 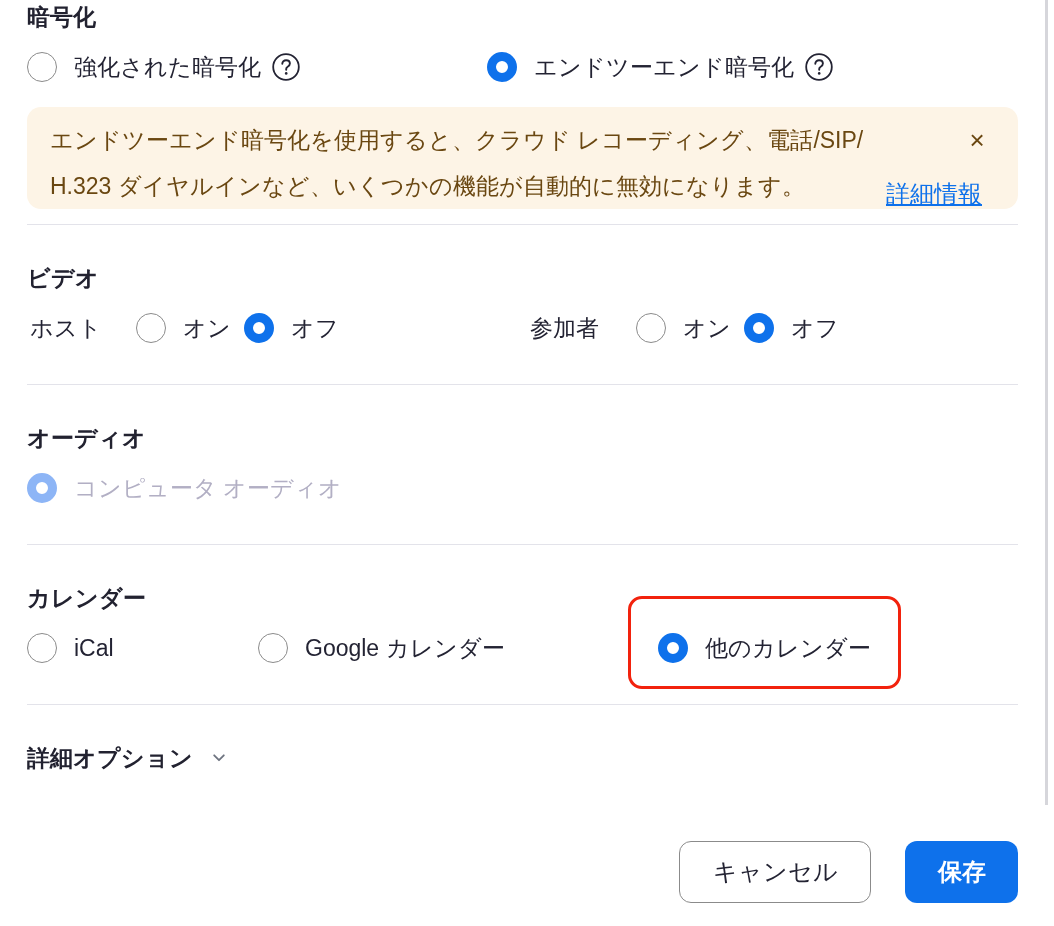 What do you see at coordinates (934, 194) in the screenshot?
I see `more-info-link: 詳細情報` at bounding box center [934, 194].